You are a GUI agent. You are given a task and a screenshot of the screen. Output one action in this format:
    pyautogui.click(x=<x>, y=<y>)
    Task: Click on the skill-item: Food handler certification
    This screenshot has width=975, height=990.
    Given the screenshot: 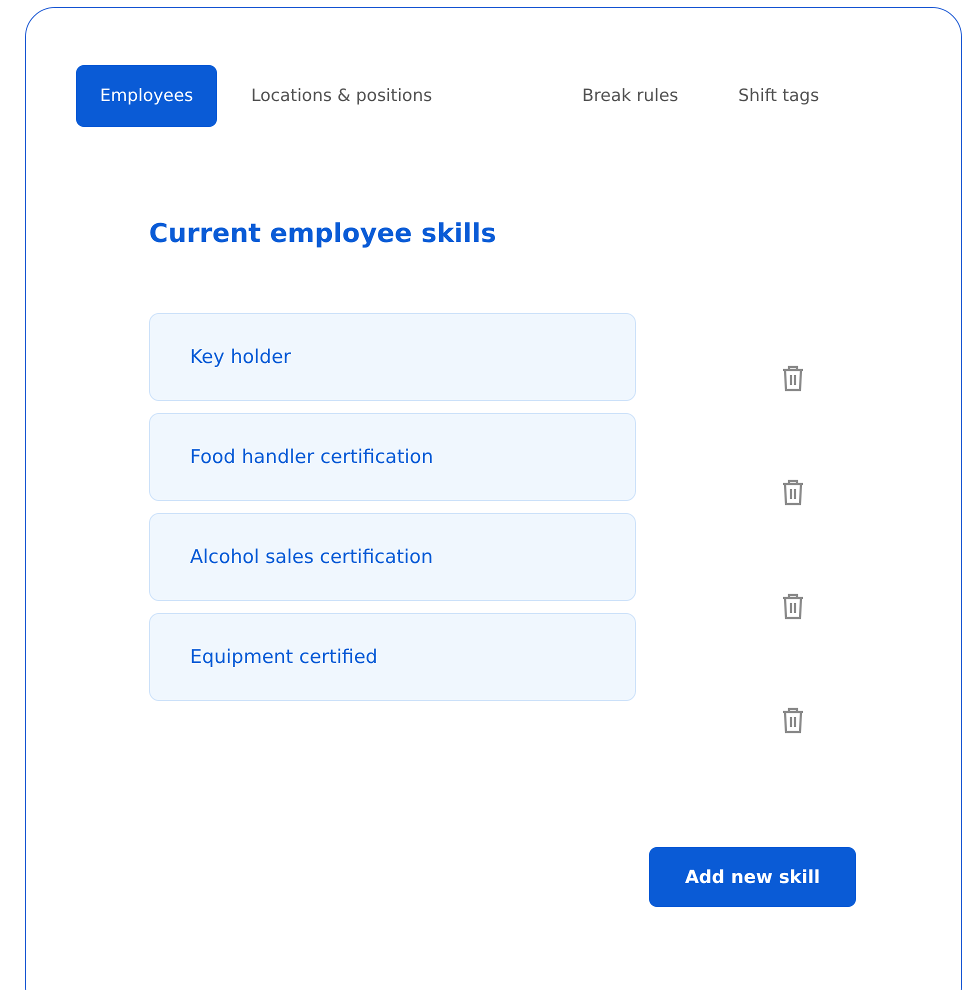 What is the action you would take?
    pyautogui.click(x=392, y=457)
    